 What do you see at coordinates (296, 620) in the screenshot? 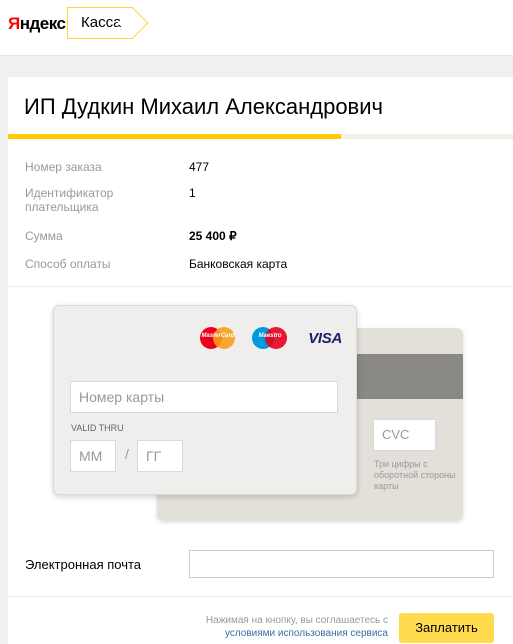
I see `terms-text: Нажимая на кнопку, вы соглашаетесь с` at bounding box center [296, 620].